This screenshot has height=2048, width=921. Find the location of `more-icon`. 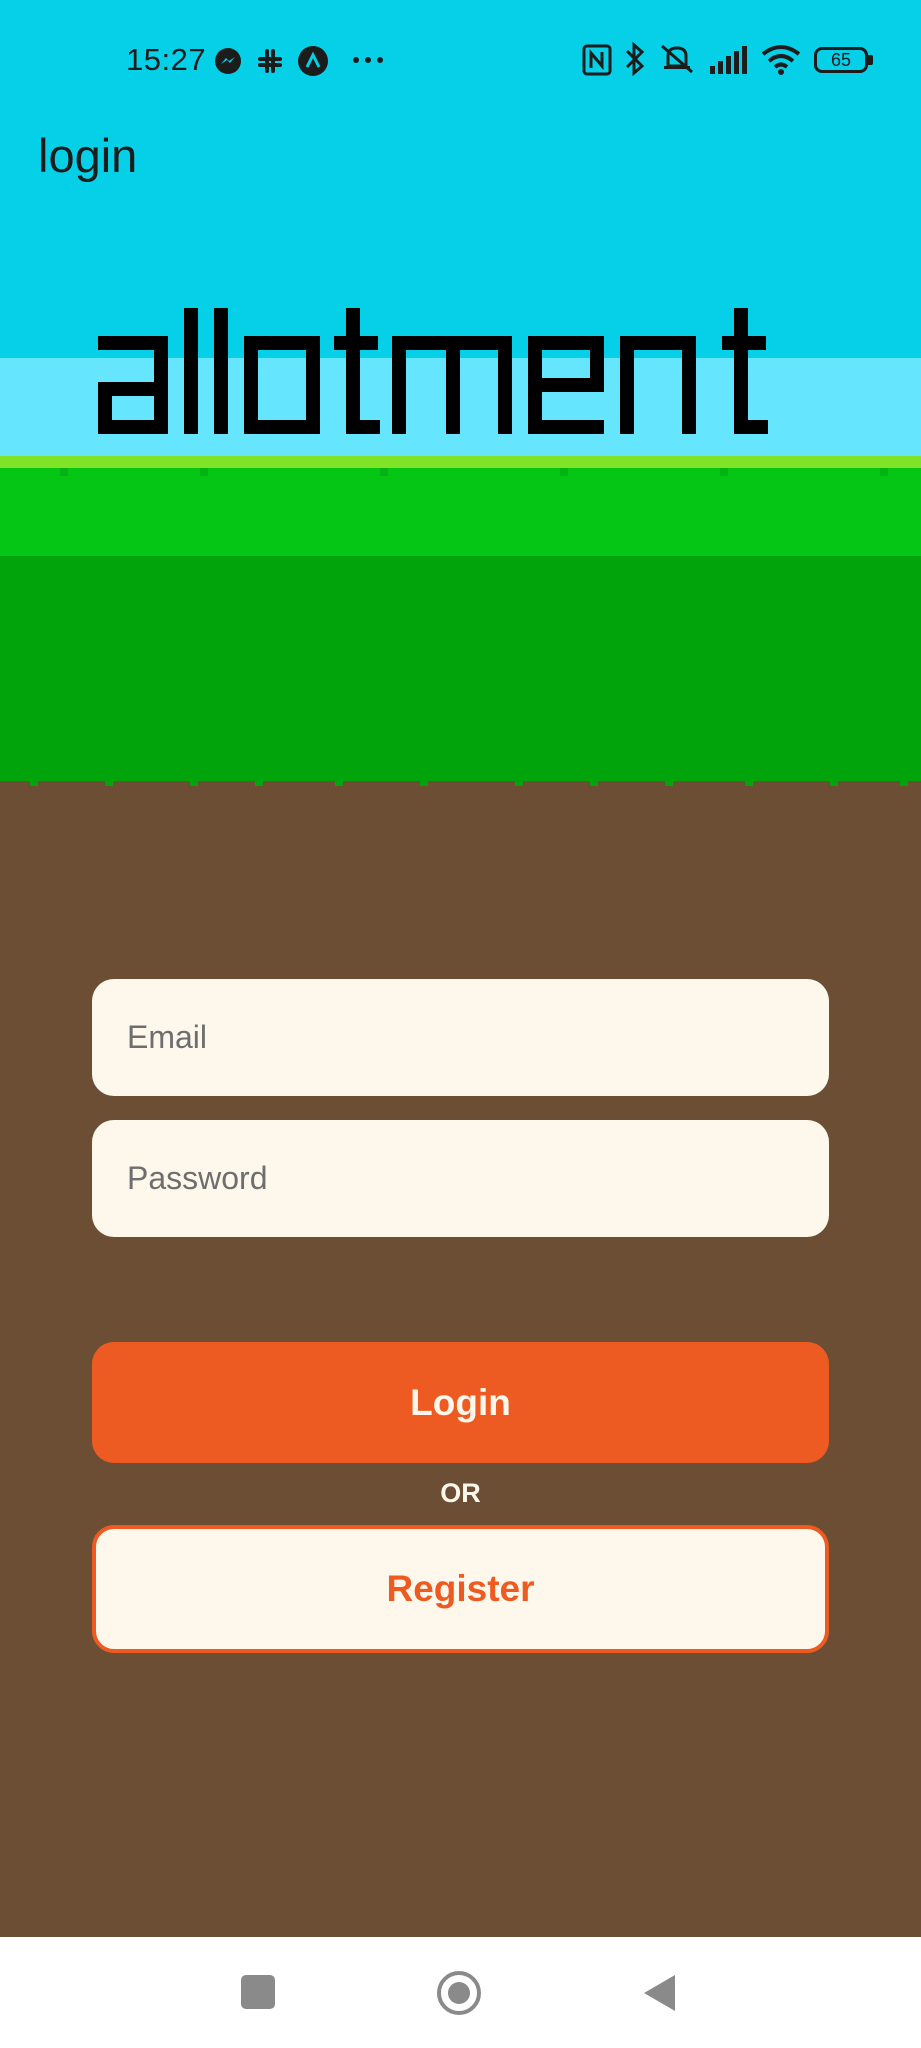

more-icon is located at coordinates (368, 60).